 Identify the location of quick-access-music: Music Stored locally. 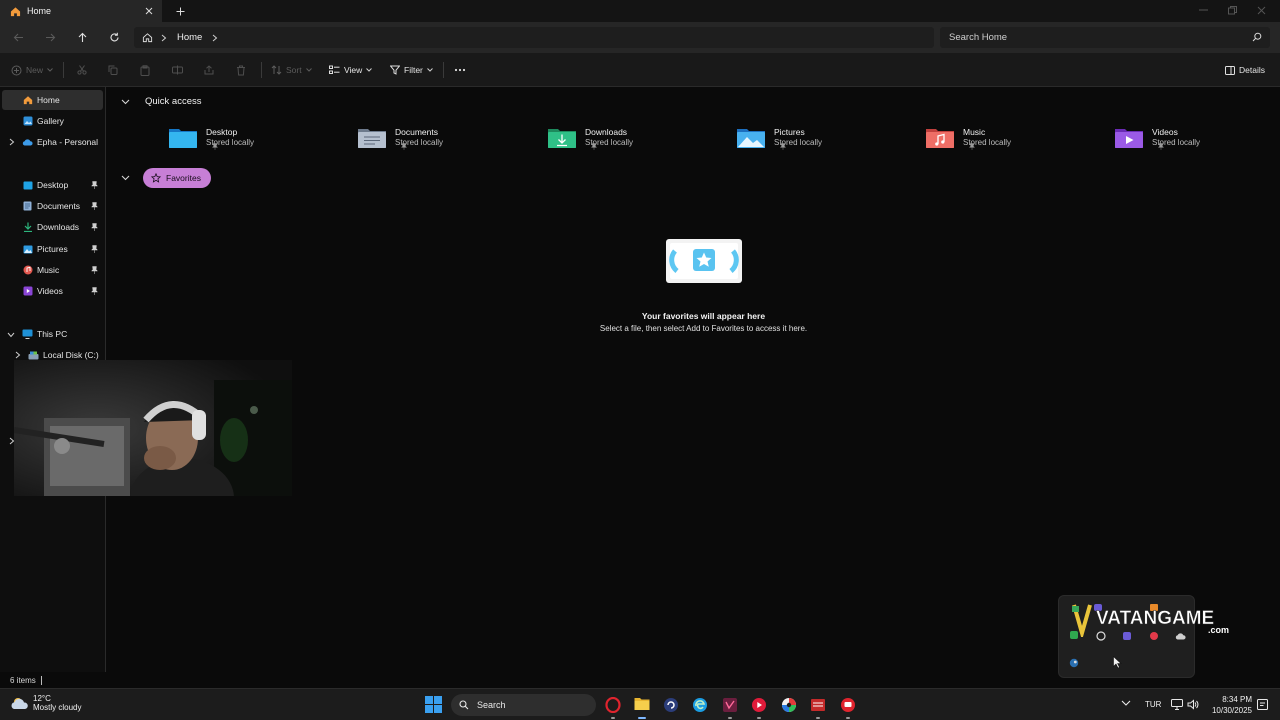
(1000, 137).